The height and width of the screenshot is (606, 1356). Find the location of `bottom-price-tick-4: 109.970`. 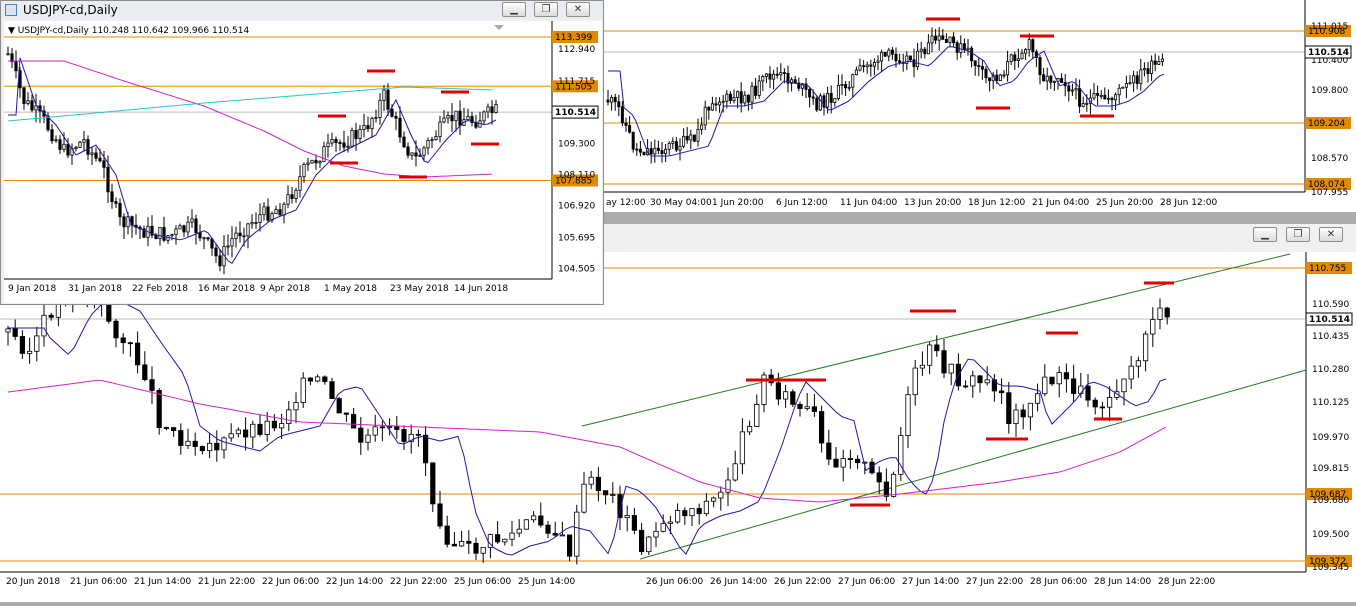

bottom-price-tick-4: 109.970 is located at coordinates (1330, 438).